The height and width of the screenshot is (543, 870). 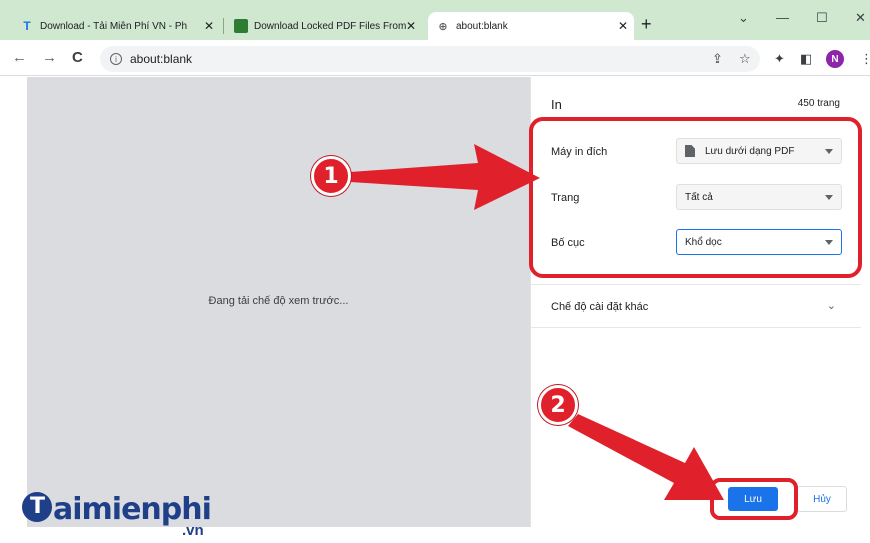 What do you see at coordinates (193, 530) in the screenshot?
I see `logo-suffix: .vn` at bounding box center [193, 530].